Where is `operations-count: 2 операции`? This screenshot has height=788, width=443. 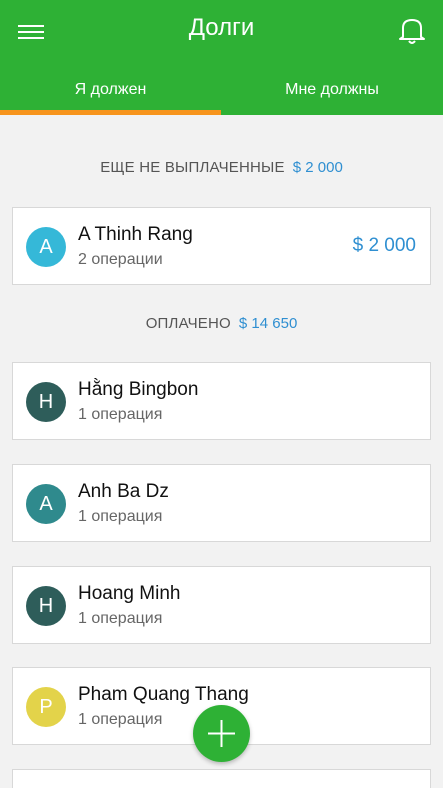
operations-count: 2 операции is located at coordinates (120, 259).